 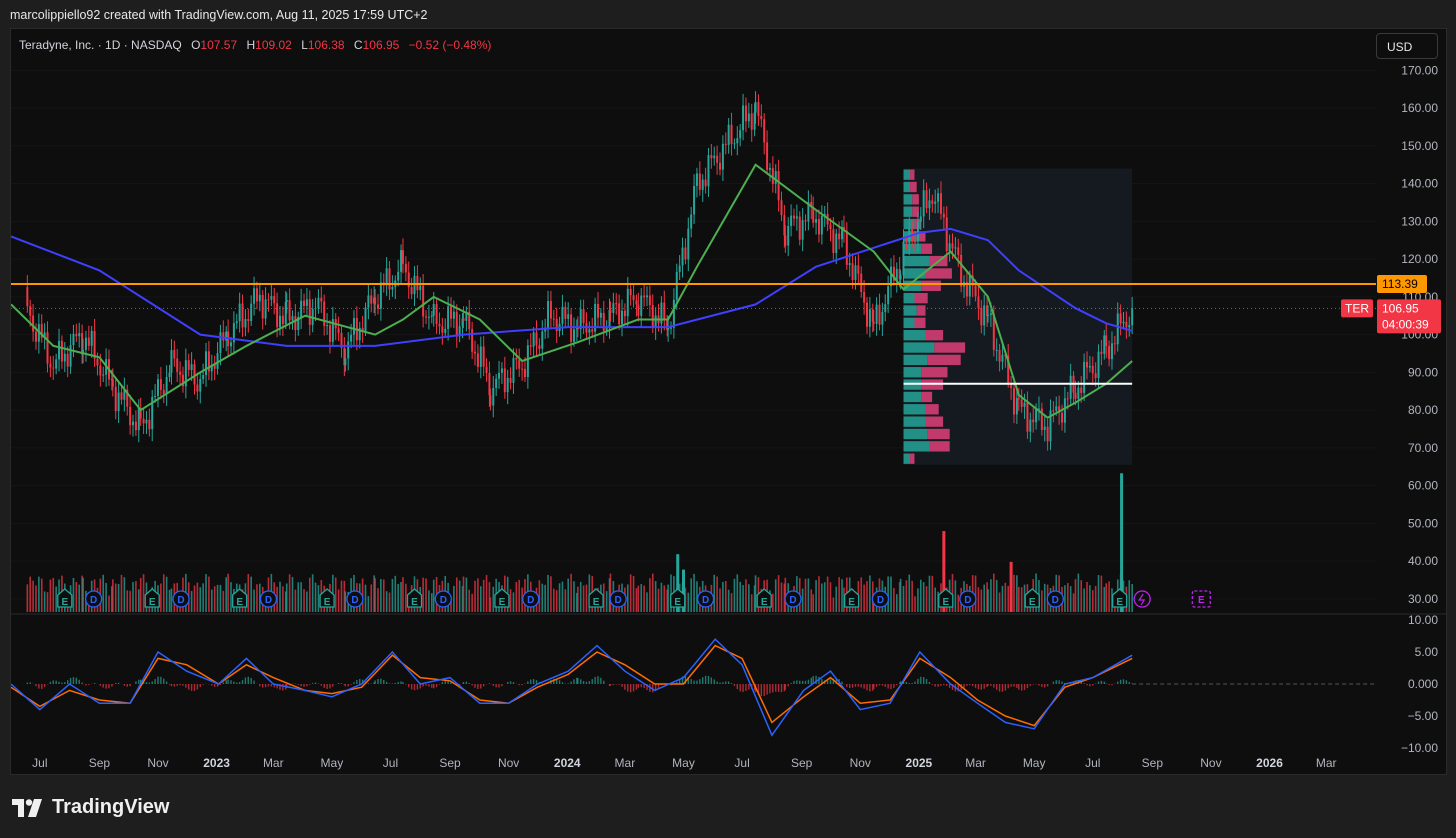 I want to click on tradingview-logo: TradingView, so click(x=90, y=807).